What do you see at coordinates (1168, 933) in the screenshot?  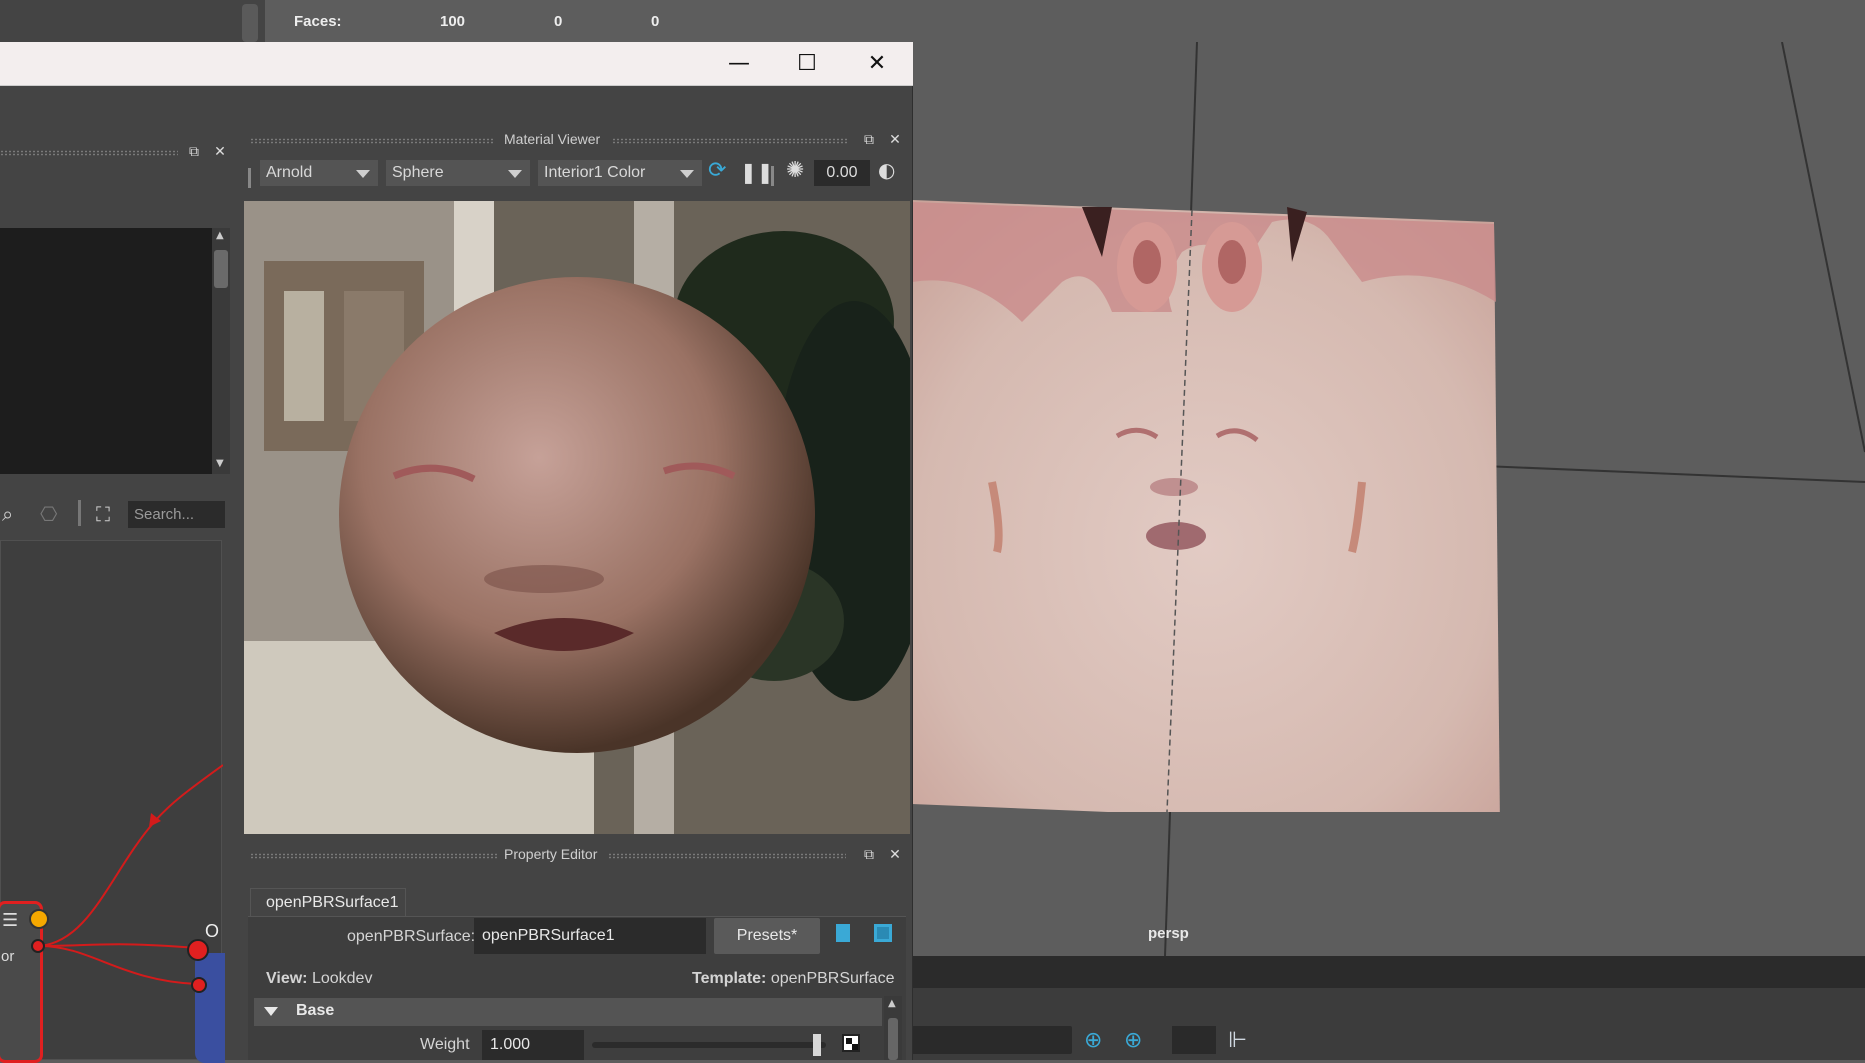 I see `camera-label: persp` at bounding box center [1168, 933].